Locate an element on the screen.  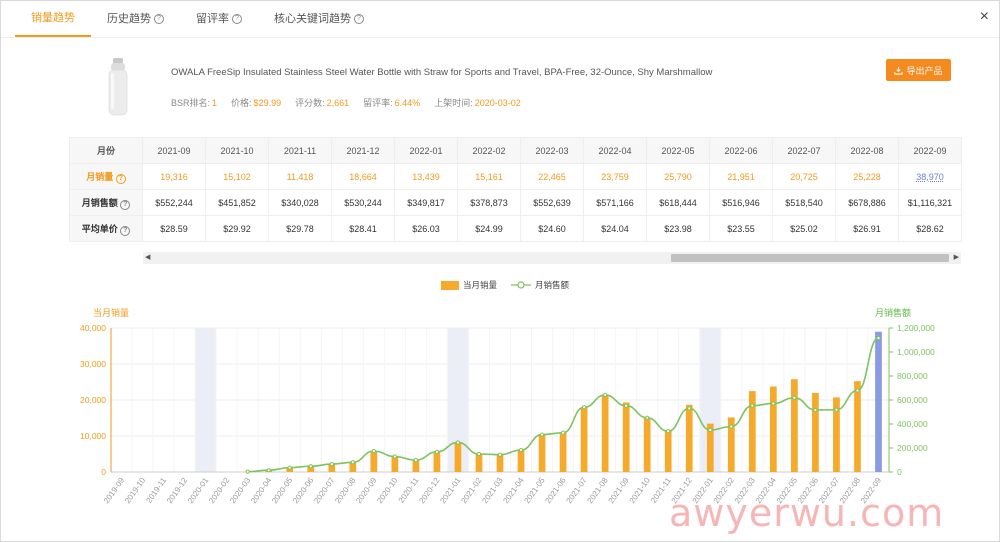
table-cell: 23,759 is located at coordinates (615, 176).